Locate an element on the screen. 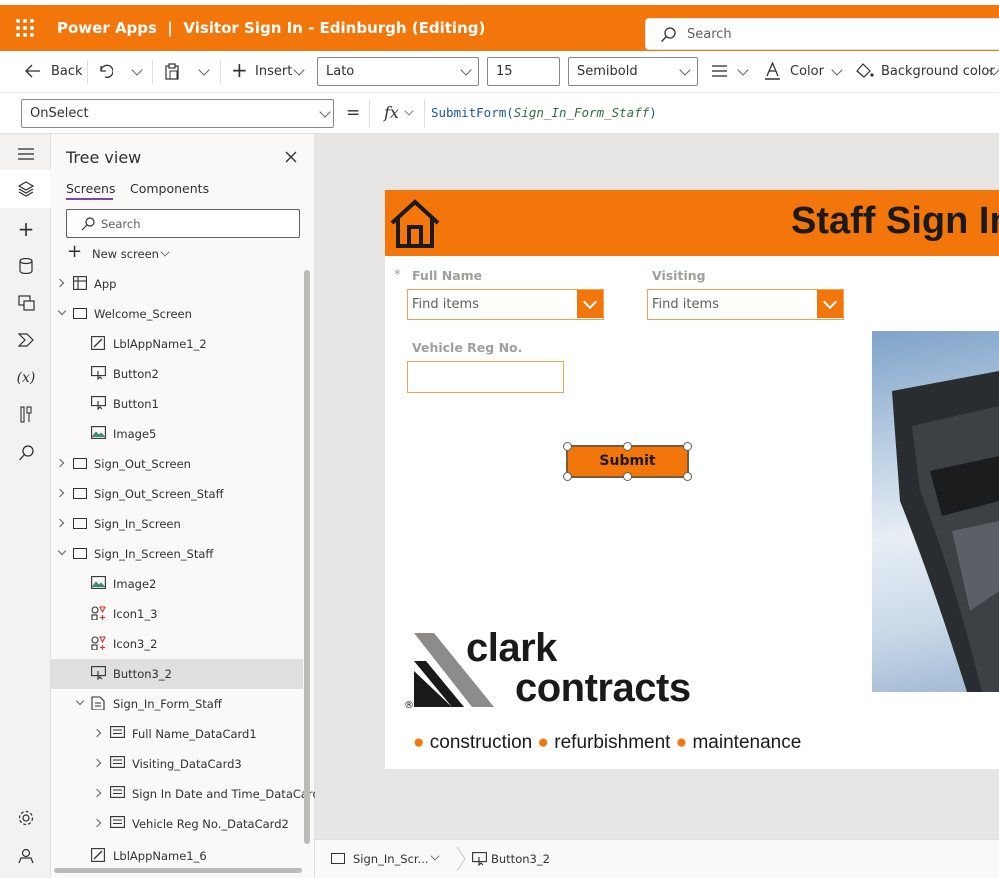 The height and width of the screenshot is (878, 999). tree-item-welcome-screen: Welcome_Screen is located at coordinates (177, 314).